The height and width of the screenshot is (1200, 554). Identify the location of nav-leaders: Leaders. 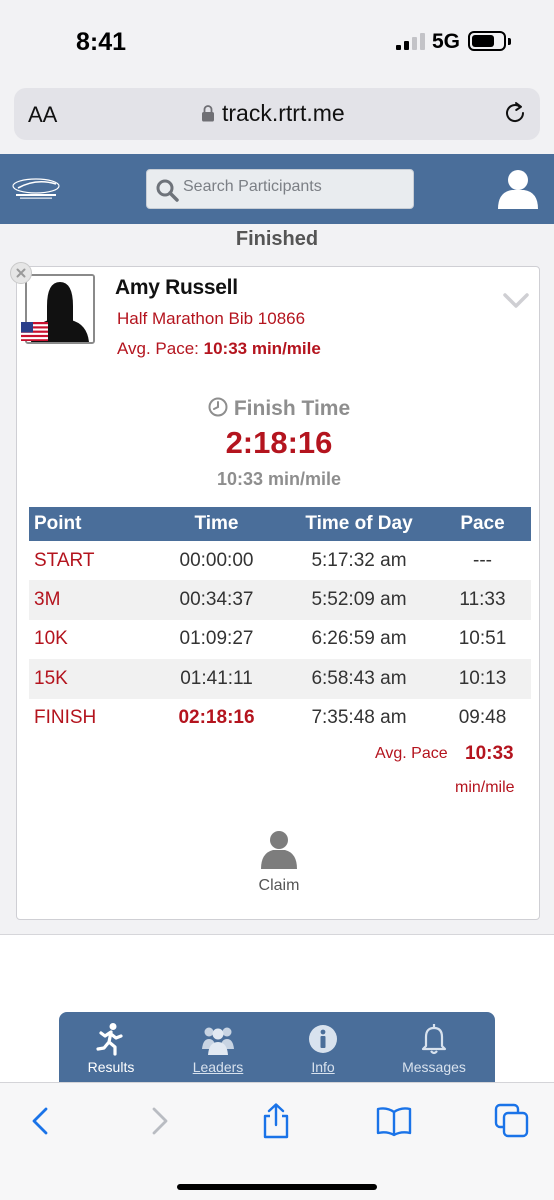
(218, 1047).